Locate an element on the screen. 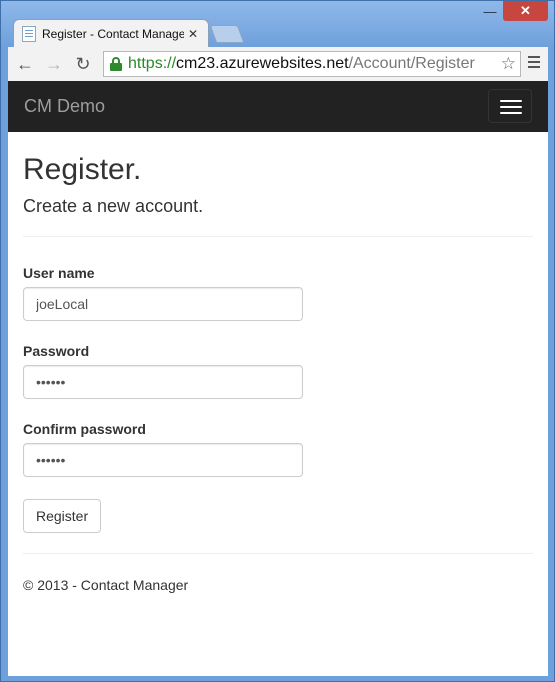  url-scheme: https:// is located at coordinates (152, 63).